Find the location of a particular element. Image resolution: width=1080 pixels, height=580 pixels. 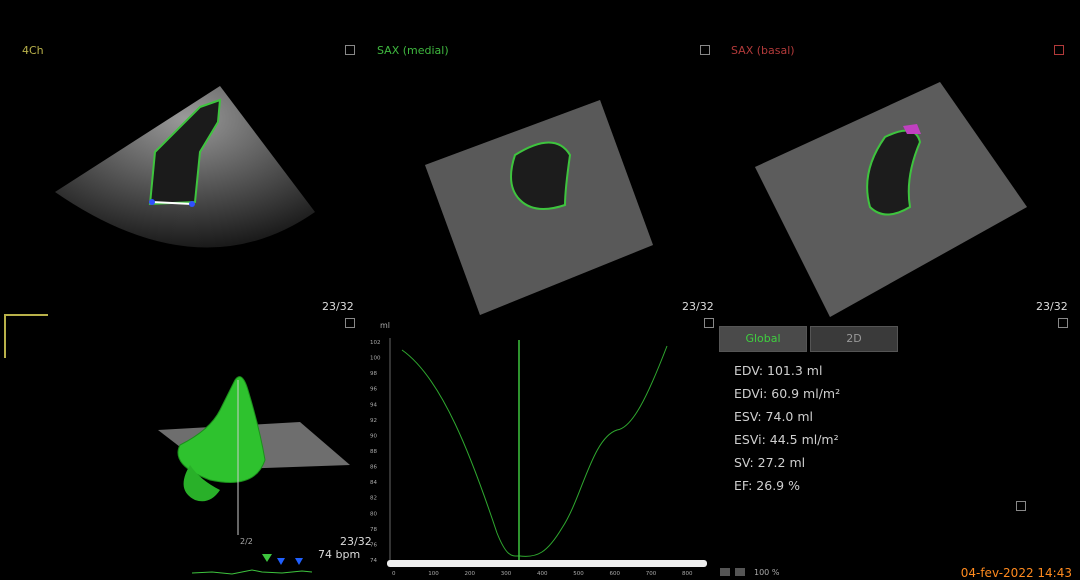

view-sax-medial-checkbox is located at coordinates (705, 50).